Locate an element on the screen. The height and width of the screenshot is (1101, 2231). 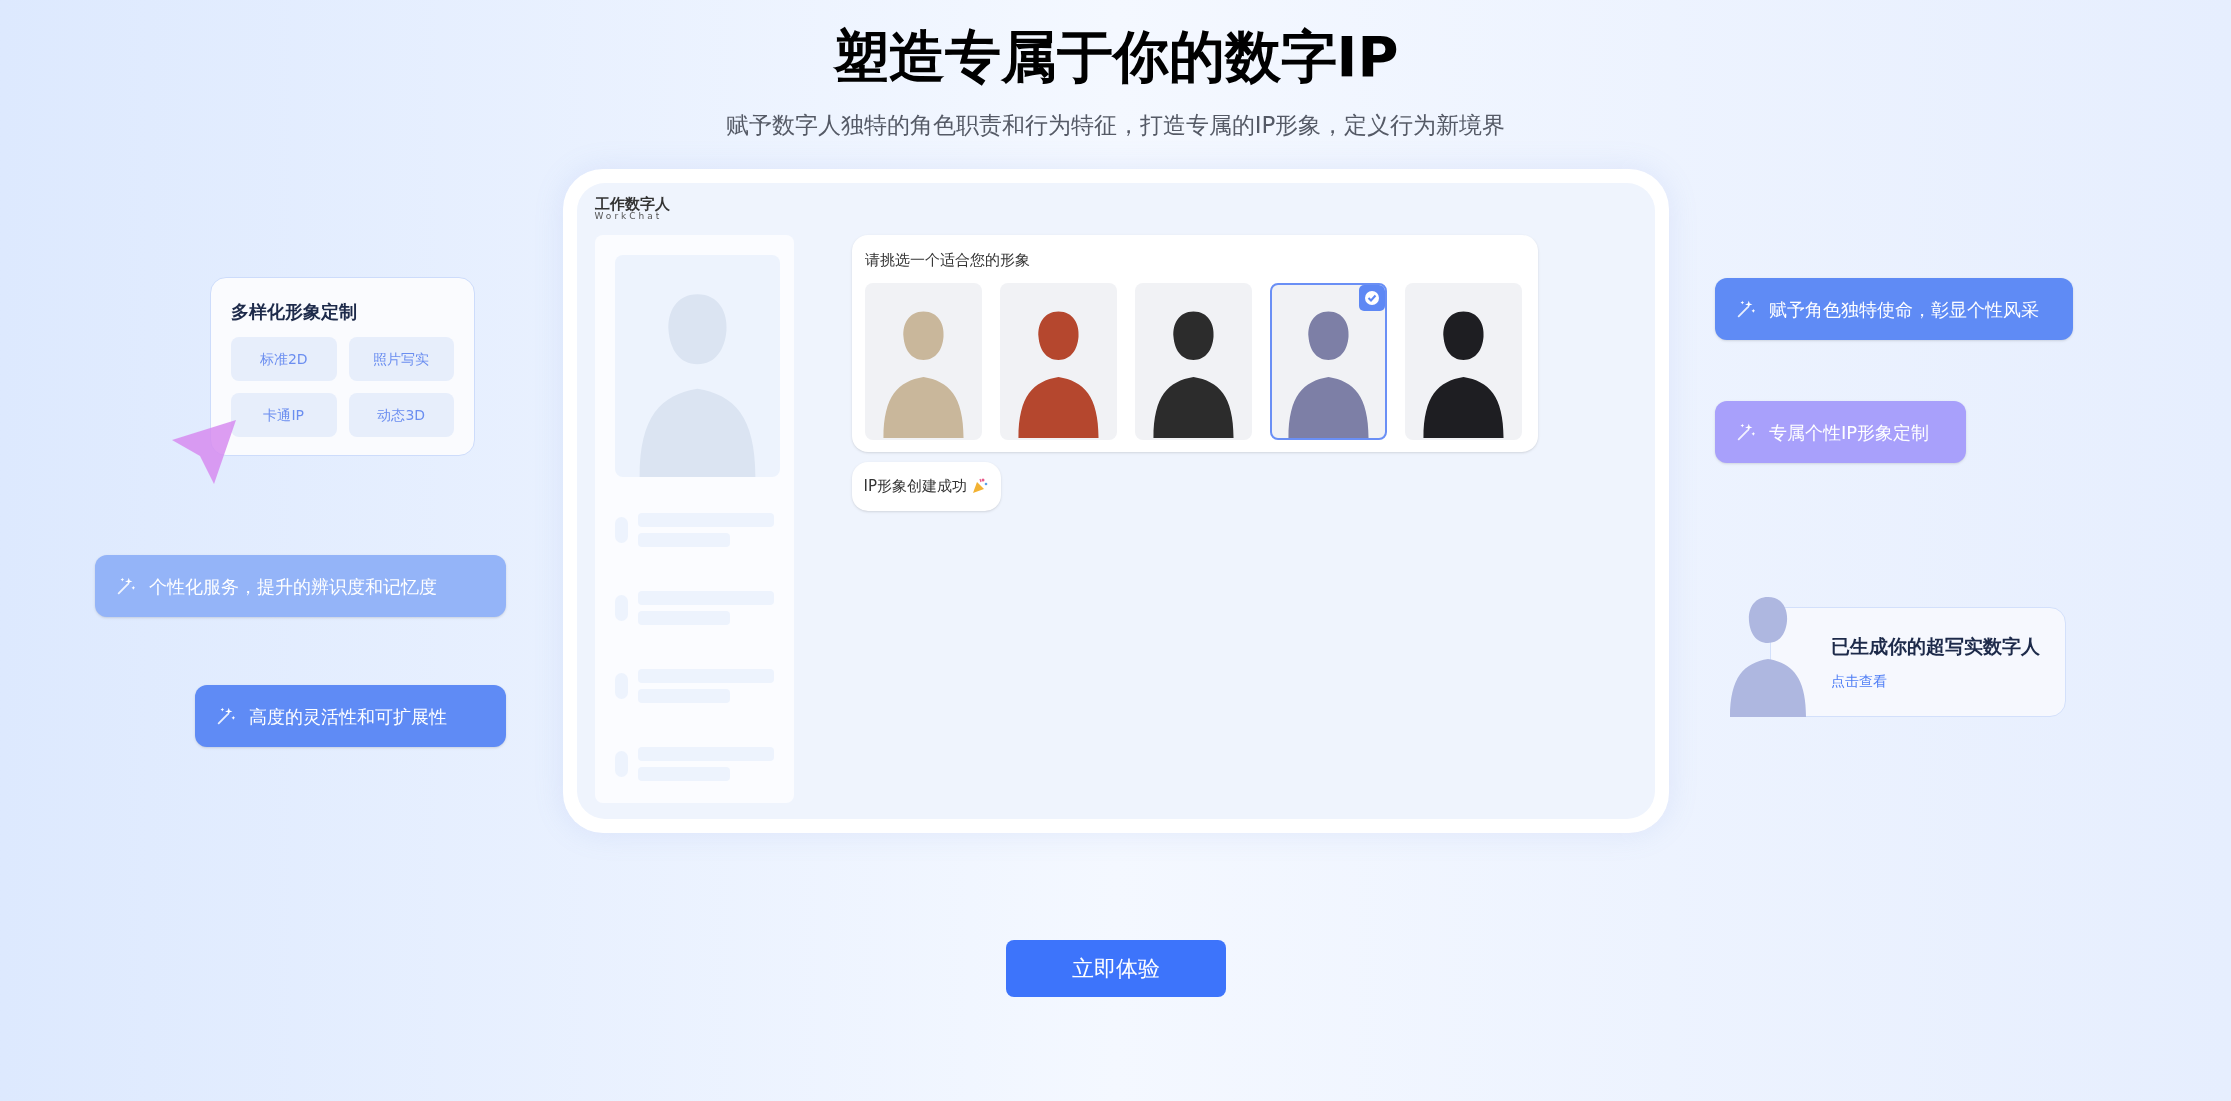
view-link: 点击查看 is located at coordinates (1948, 681).